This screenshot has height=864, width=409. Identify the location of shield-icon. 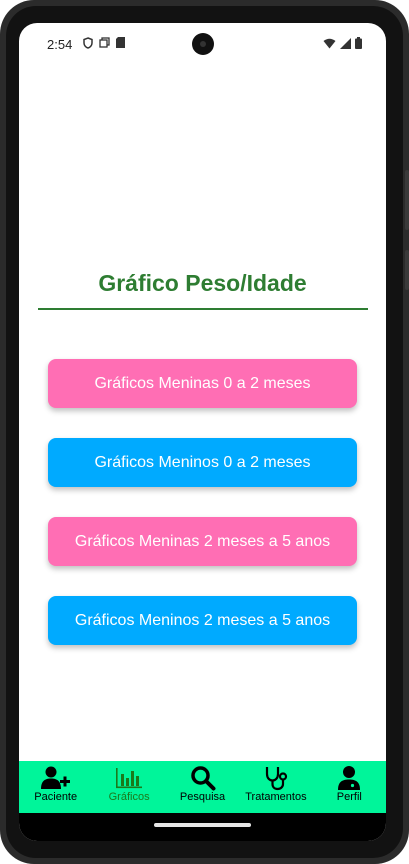
(88, 43).